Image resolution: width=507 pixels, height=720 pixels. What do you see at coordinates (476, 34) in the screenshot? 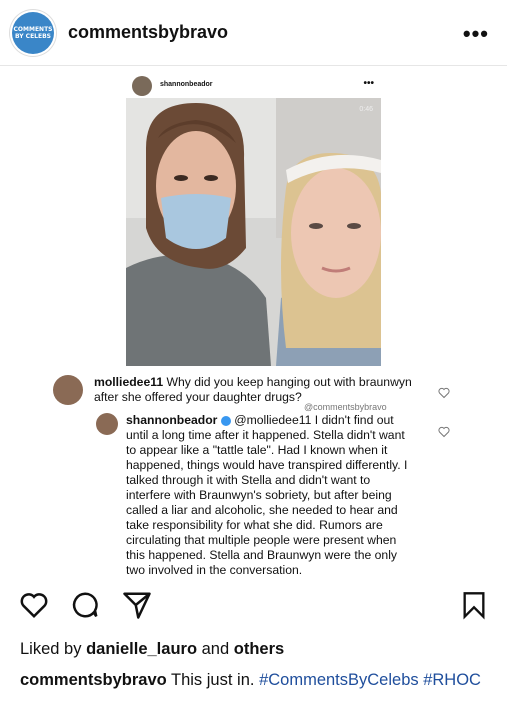
I see `more-options-icon: •••` at bounding box center [476, 34].